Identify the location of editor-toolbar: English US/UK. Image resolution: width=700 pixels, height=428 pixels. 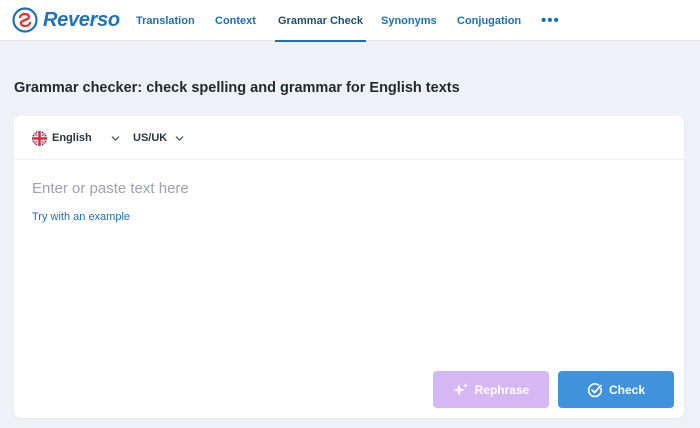
(349, 138).